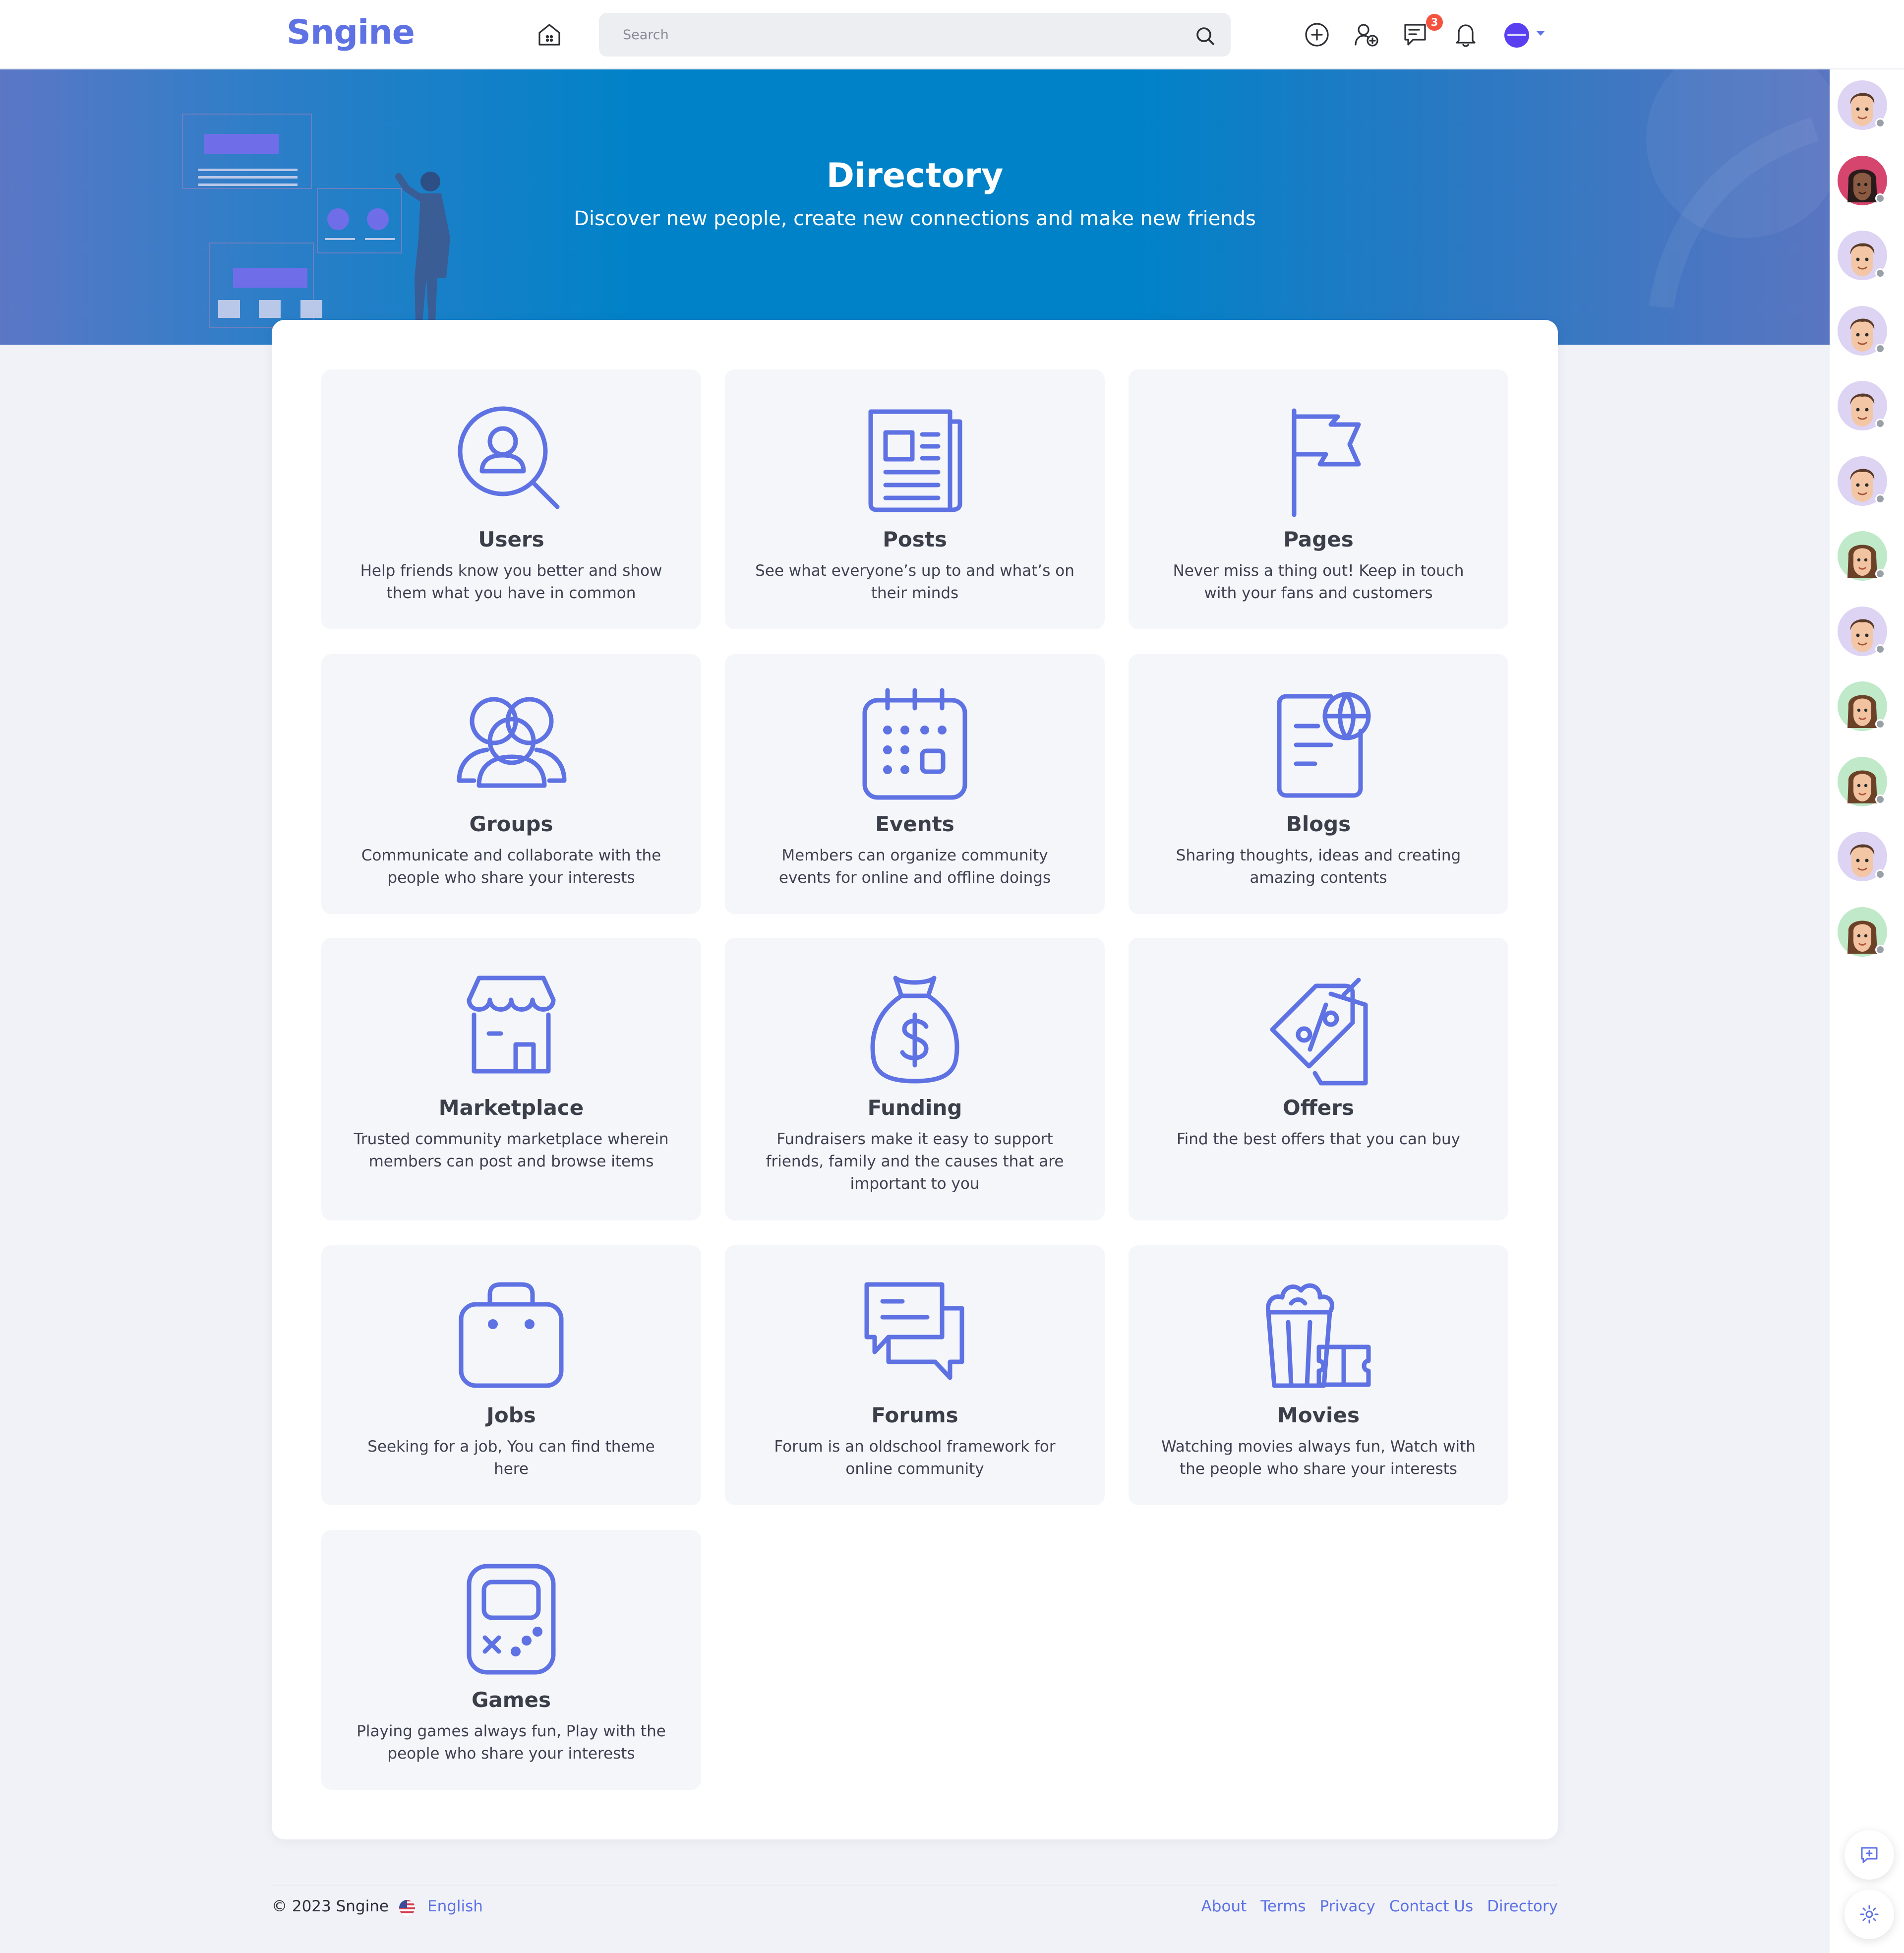  I want to click on search-icon, so click(1205, 36).